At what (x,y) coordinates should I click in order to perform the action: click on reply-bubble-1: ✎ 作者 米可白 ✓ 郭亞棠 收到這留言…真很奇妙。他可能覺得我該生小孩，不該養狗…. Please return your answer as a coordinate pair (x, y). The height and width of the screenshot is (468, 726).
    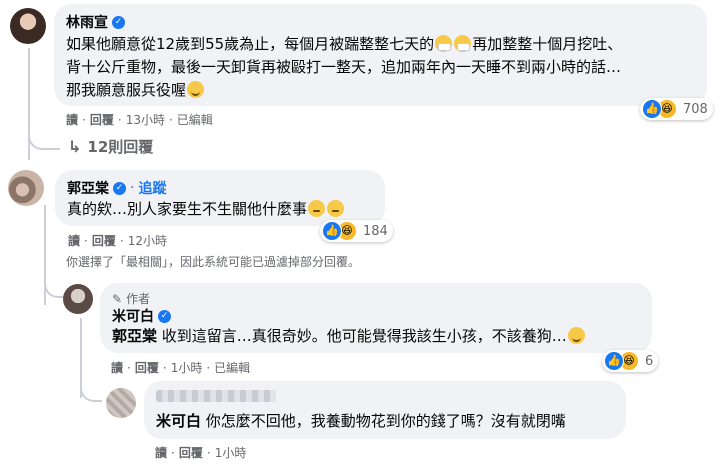
    Looking at the image, I should click on (376, 318).